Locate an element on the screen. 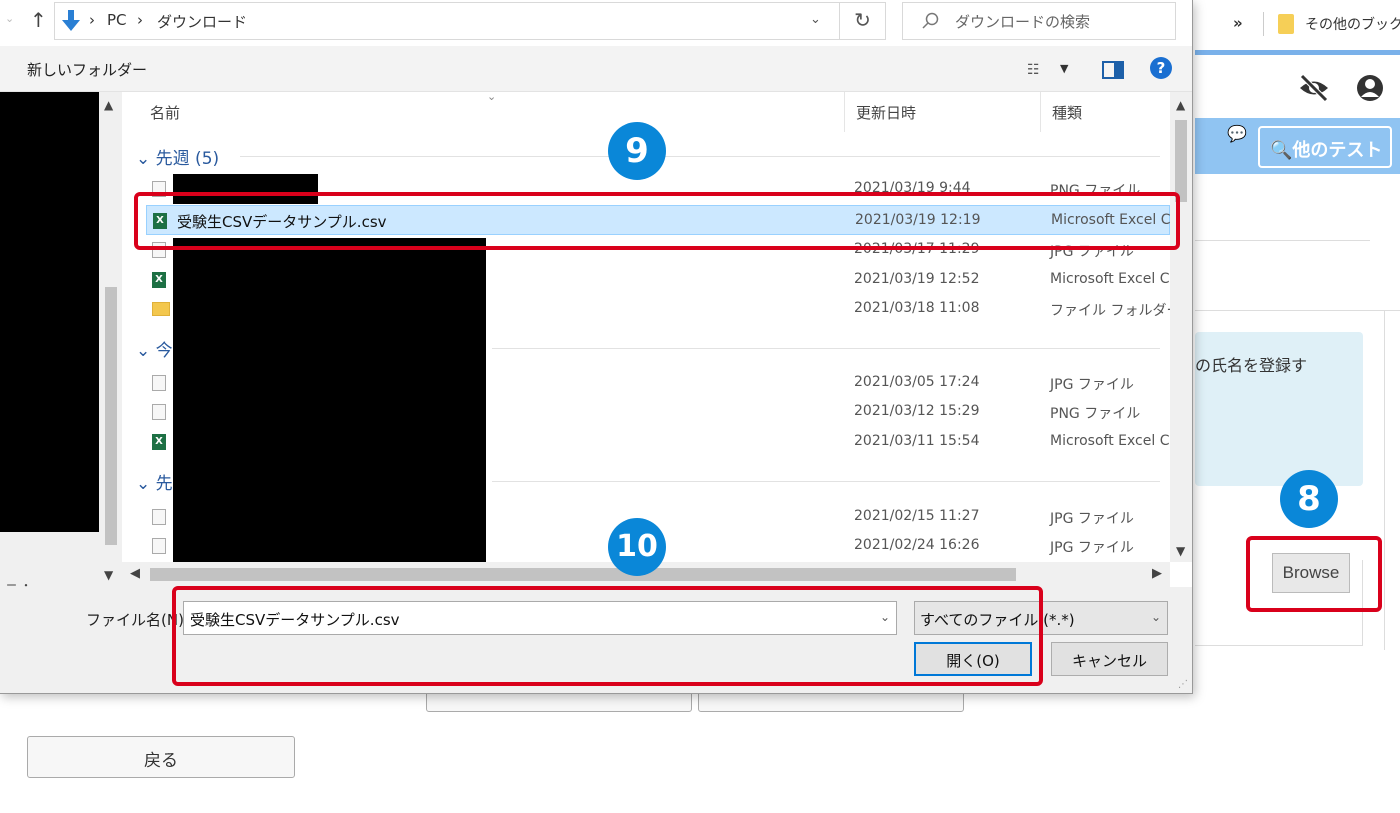 This screenshot has height=813, width=1400. info-text: の氏名を登録す is located at coordinates (1251, 365).